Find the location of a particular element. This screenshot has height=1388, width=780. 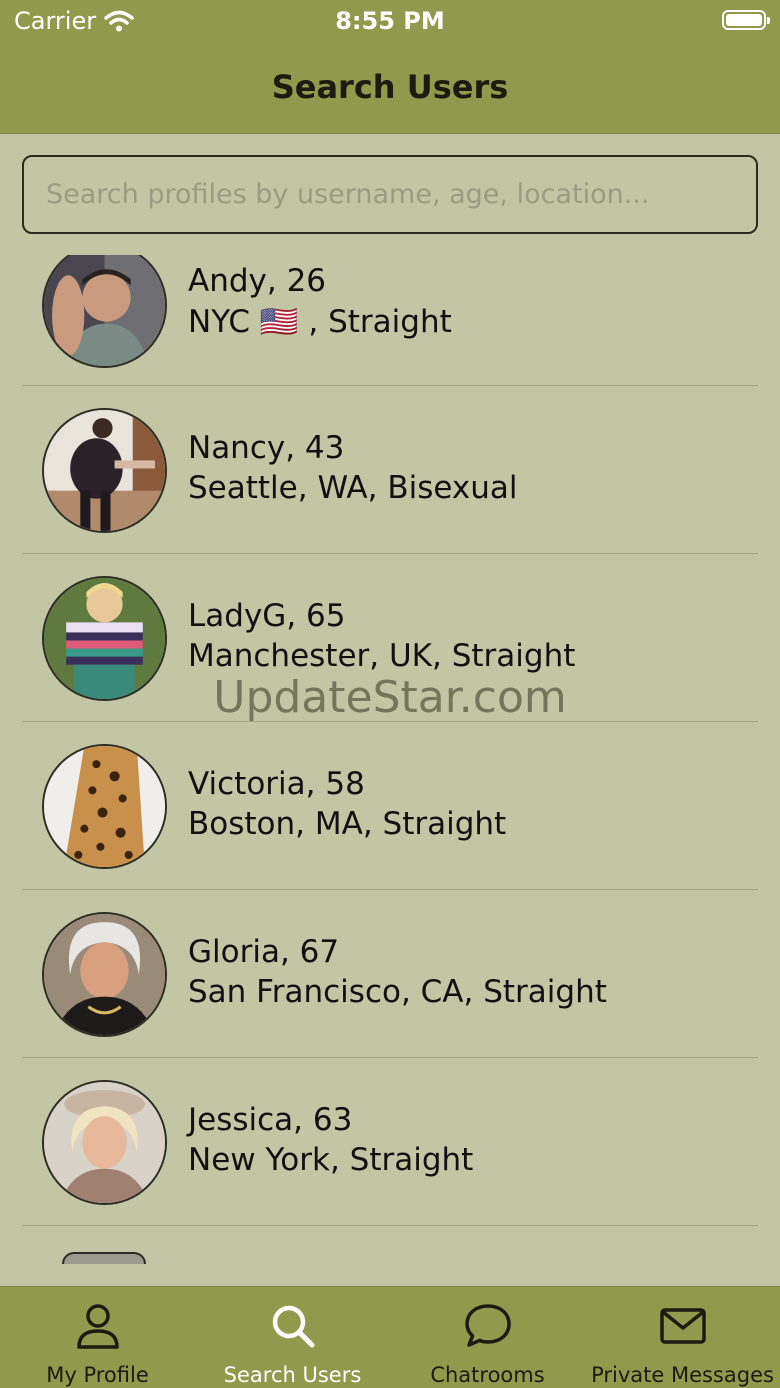

row-divider is located at coordinates (390, 1225).